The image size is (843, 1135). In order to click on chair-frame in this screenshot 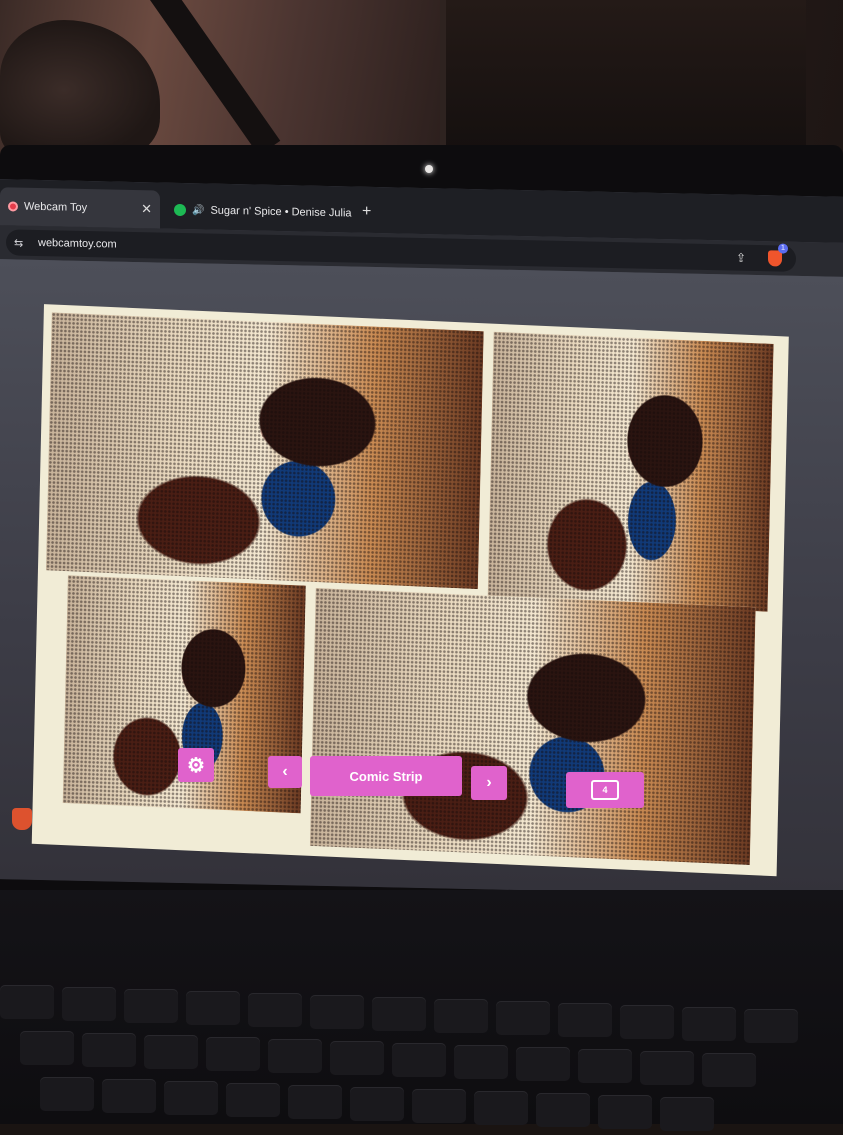, I will do `click(215, 78)`.